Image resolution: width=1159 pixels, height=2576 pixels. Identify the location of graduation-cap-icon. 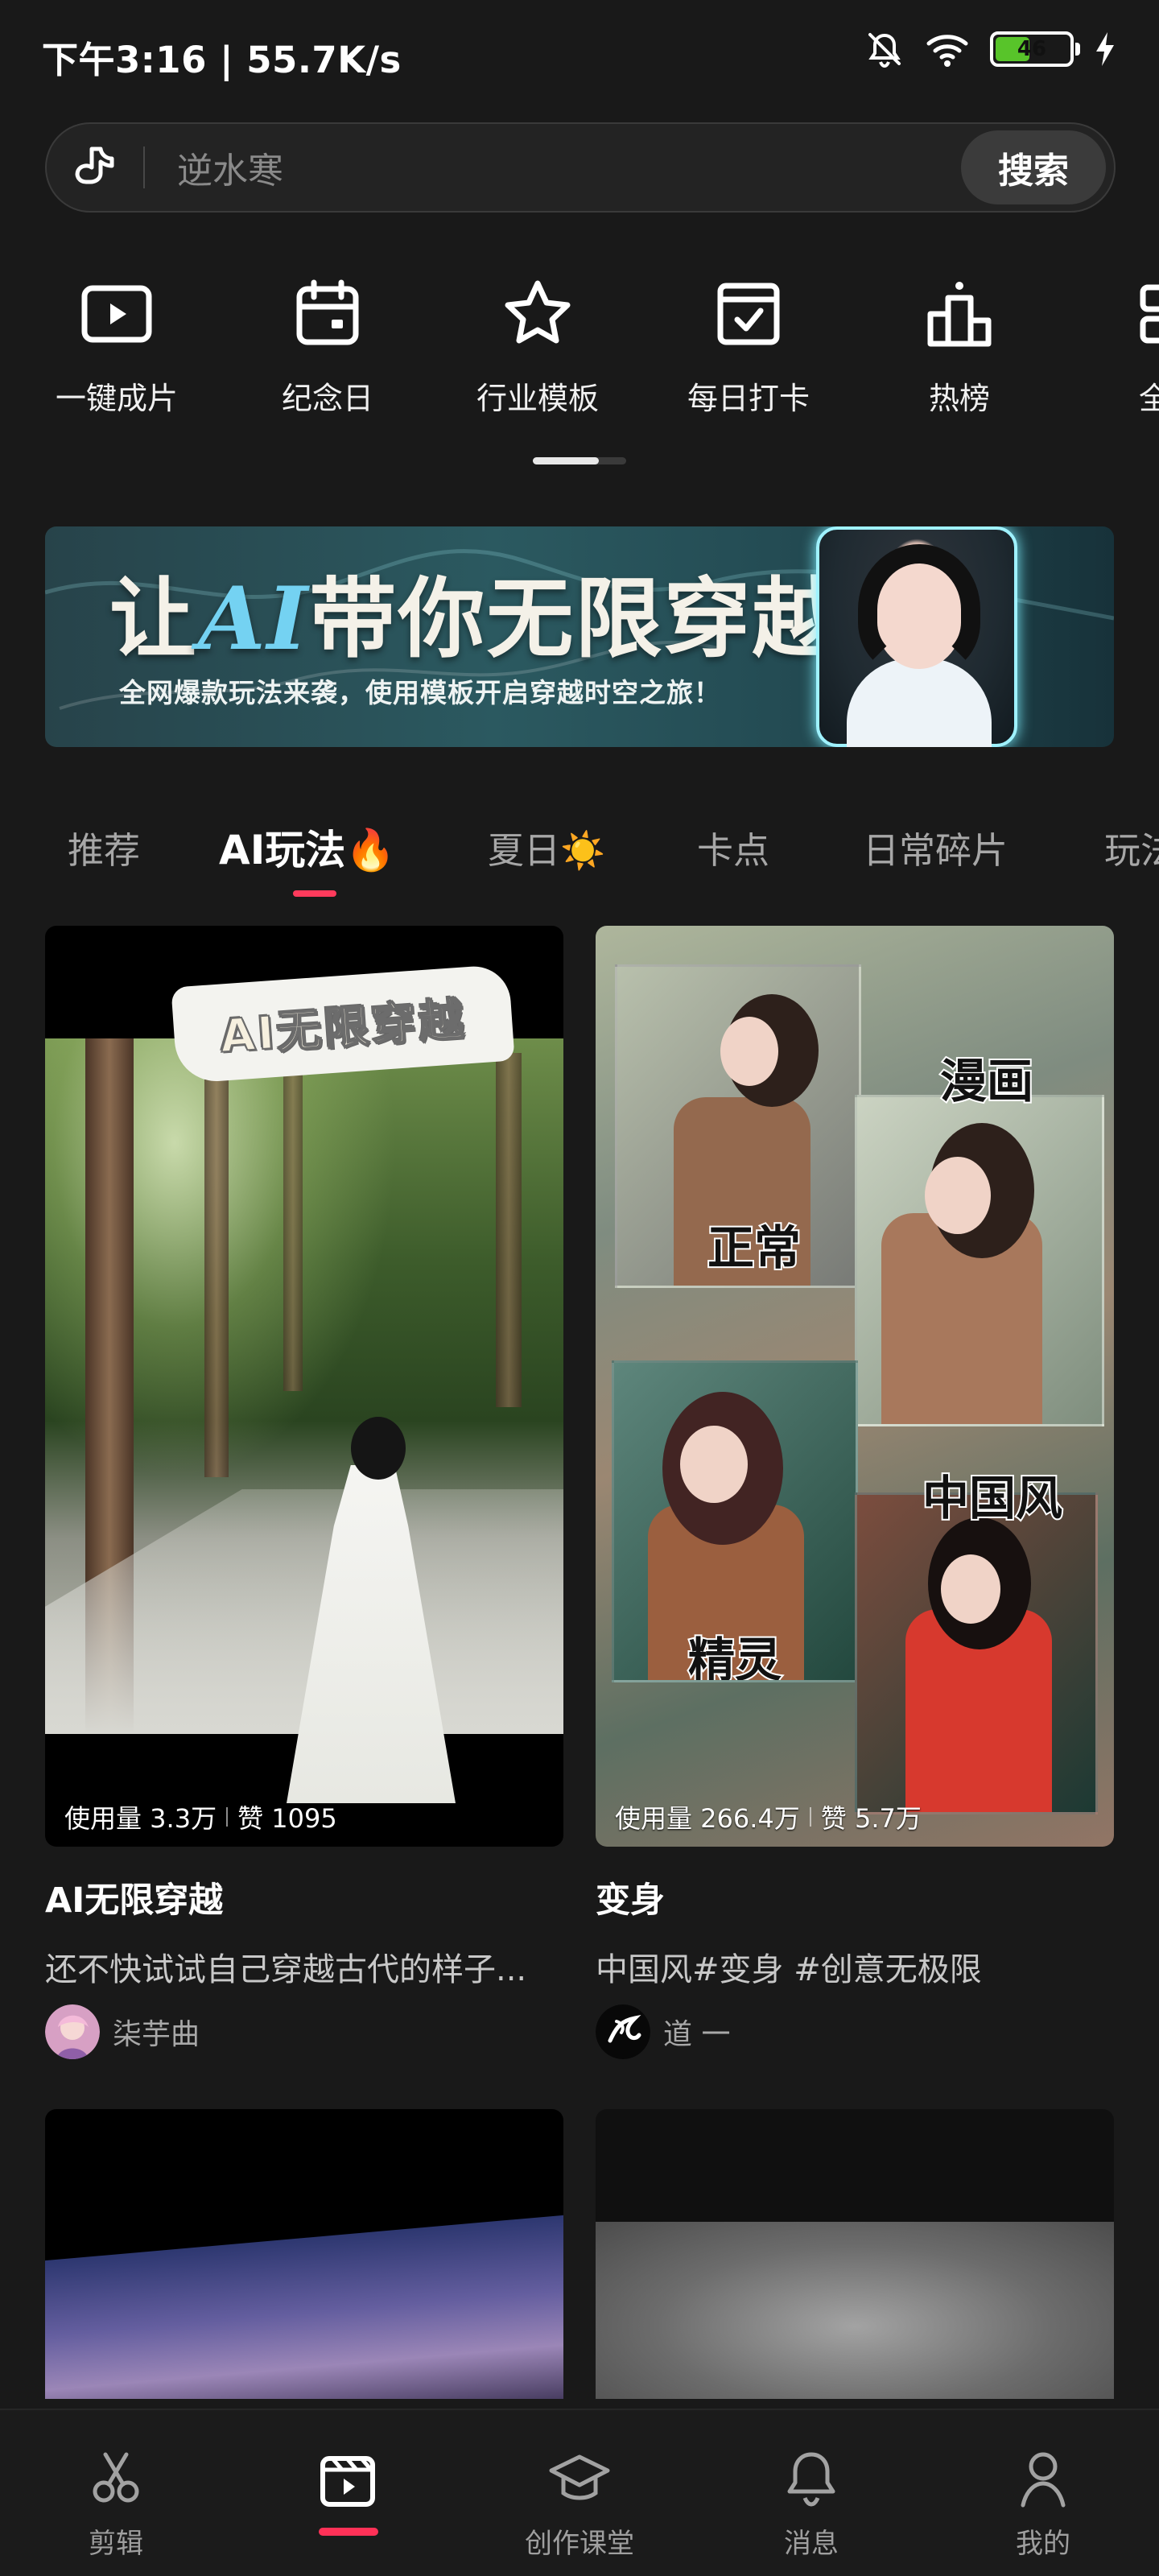
(579, 2479).